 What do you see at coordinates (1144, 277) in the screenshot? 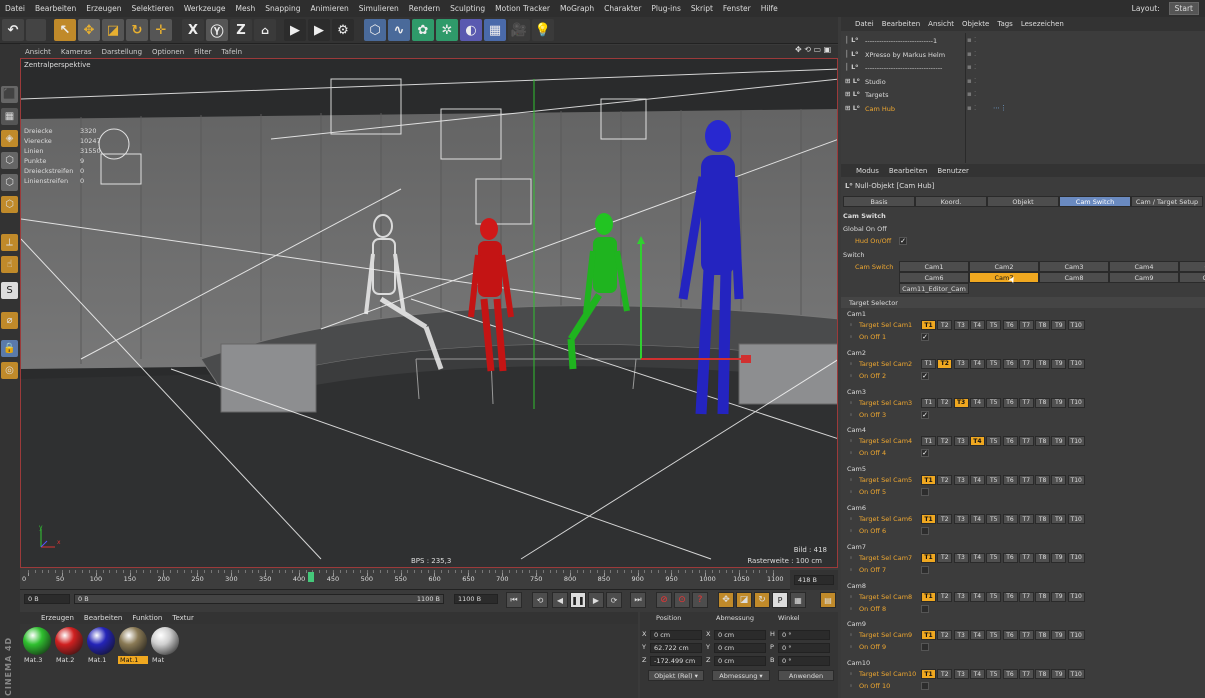
I see `cam-button: Cam9` at bounding box center [1144, 277].